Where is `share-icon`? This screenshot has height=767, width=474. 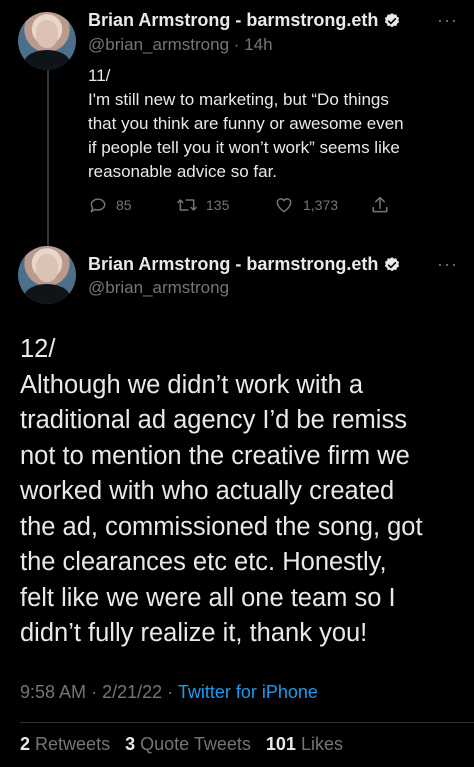 share-icon is located at coordinates (380, 204).